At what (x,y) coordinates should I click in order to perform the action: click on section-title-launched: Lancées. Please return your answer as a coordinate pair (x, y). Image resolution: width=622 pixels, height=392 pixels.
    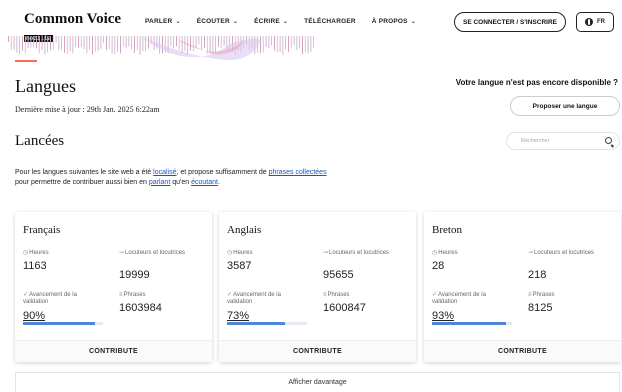
    Looking at the image, I should click on (40, 141).